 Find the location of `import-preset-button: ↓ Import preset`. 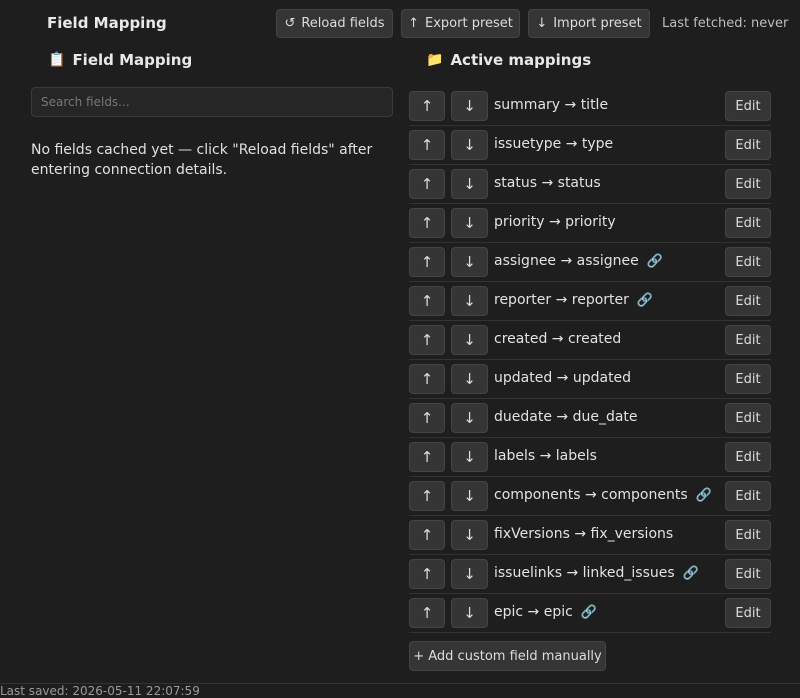

import-preset-button: ↓ Import preset is located at coordinates (589, 23).